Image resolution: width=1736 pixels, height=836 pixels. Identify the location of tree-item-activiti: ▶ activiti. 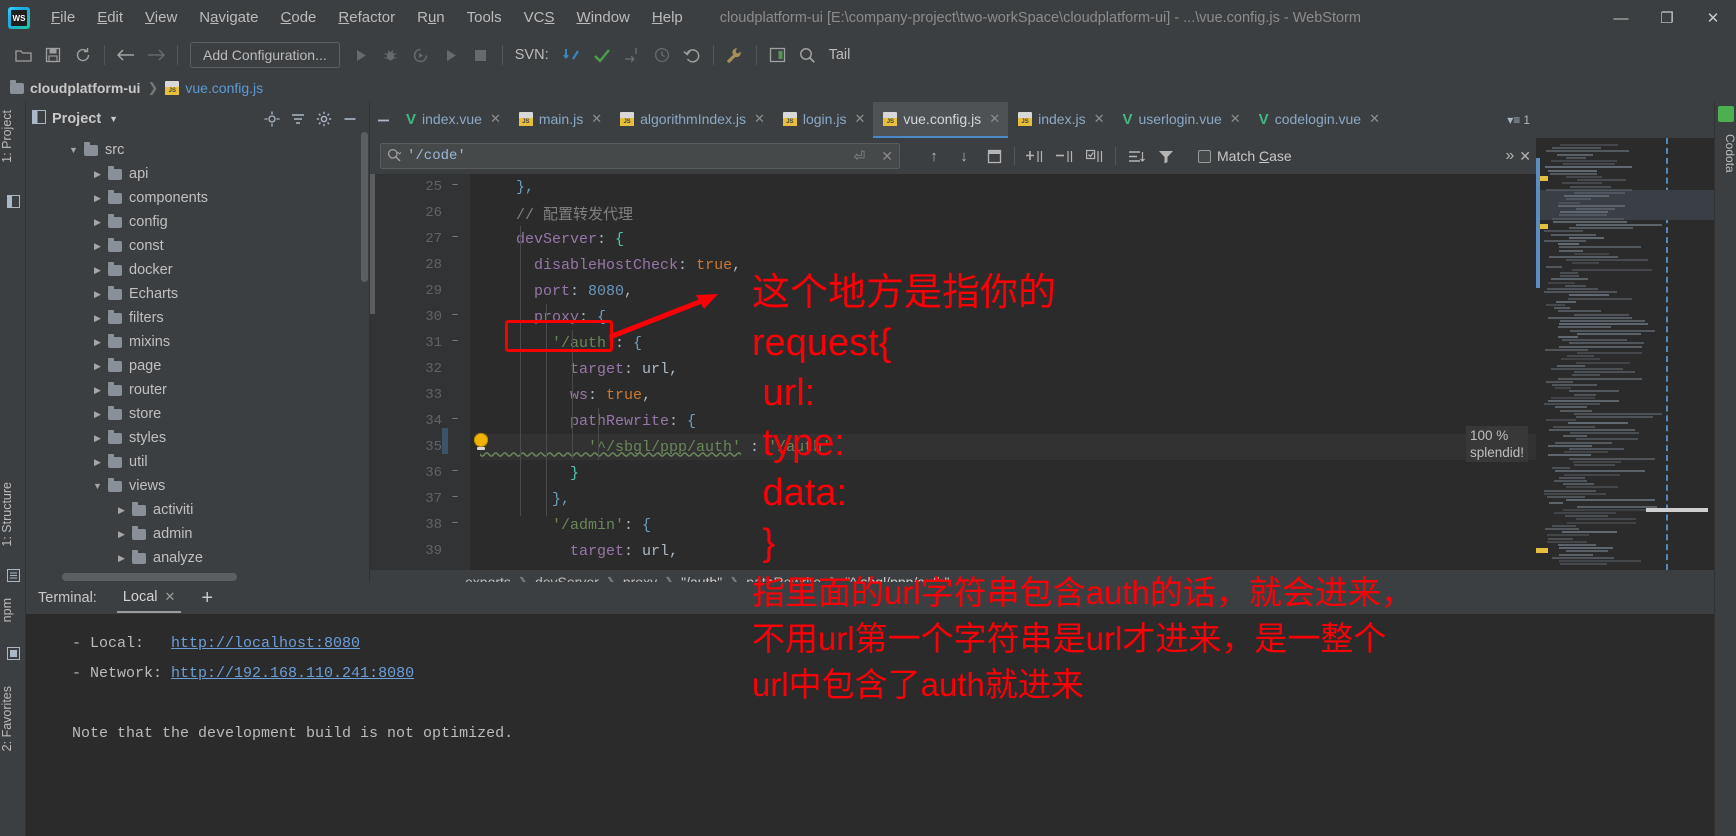
(197, 510).